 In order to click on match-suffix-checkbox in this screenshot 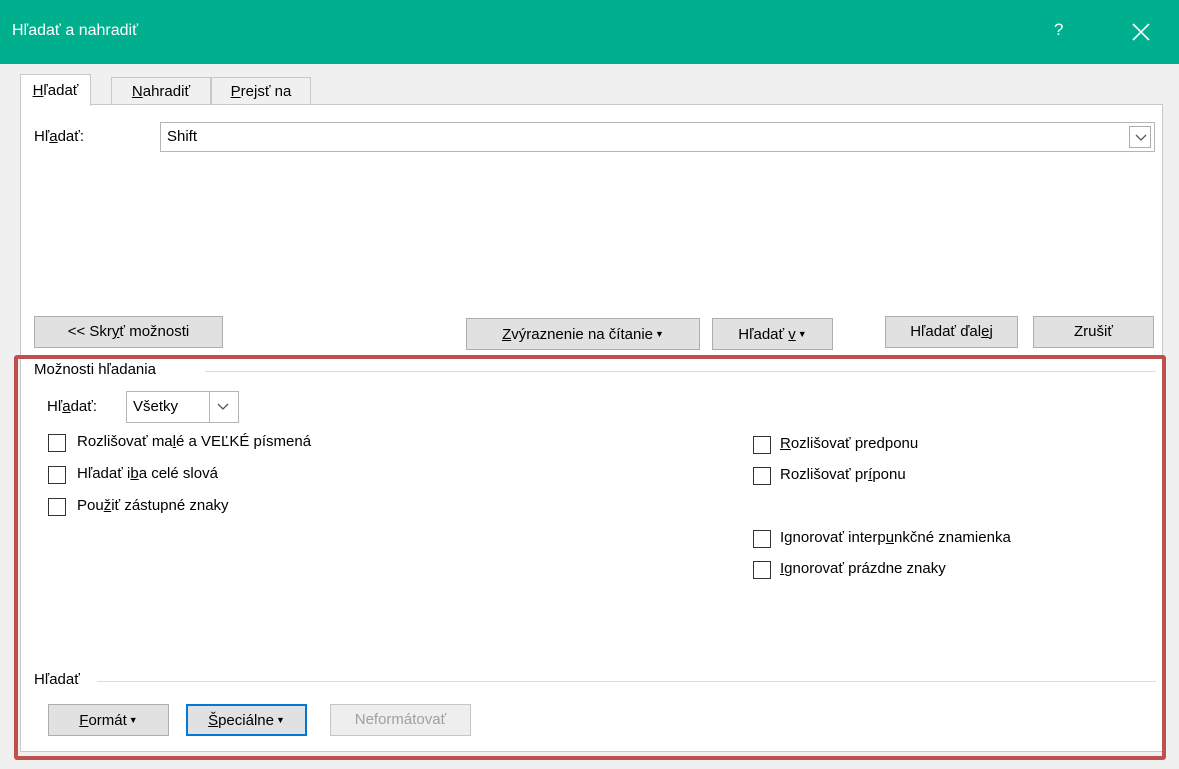, I will do `click(762, 476)`.